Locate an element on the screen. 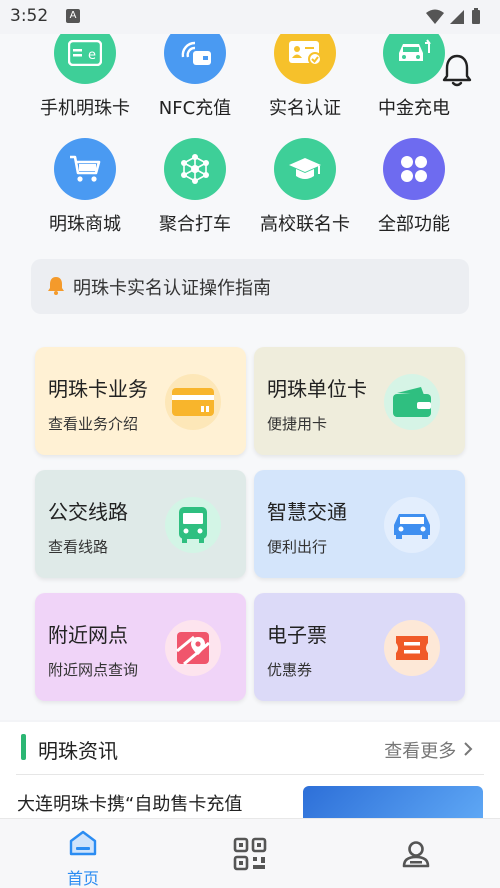  card-subtitle: 查看业务介绍 is located at coordinates (93, 424).